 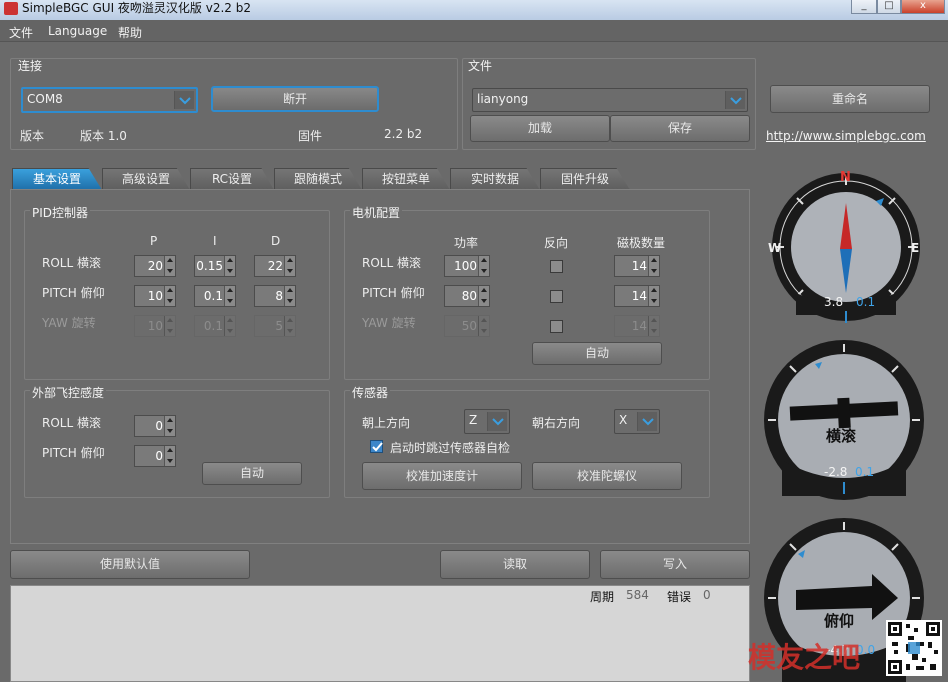 I want to click on motor-yaw-power-value: 50, so click(x=469, y=326).